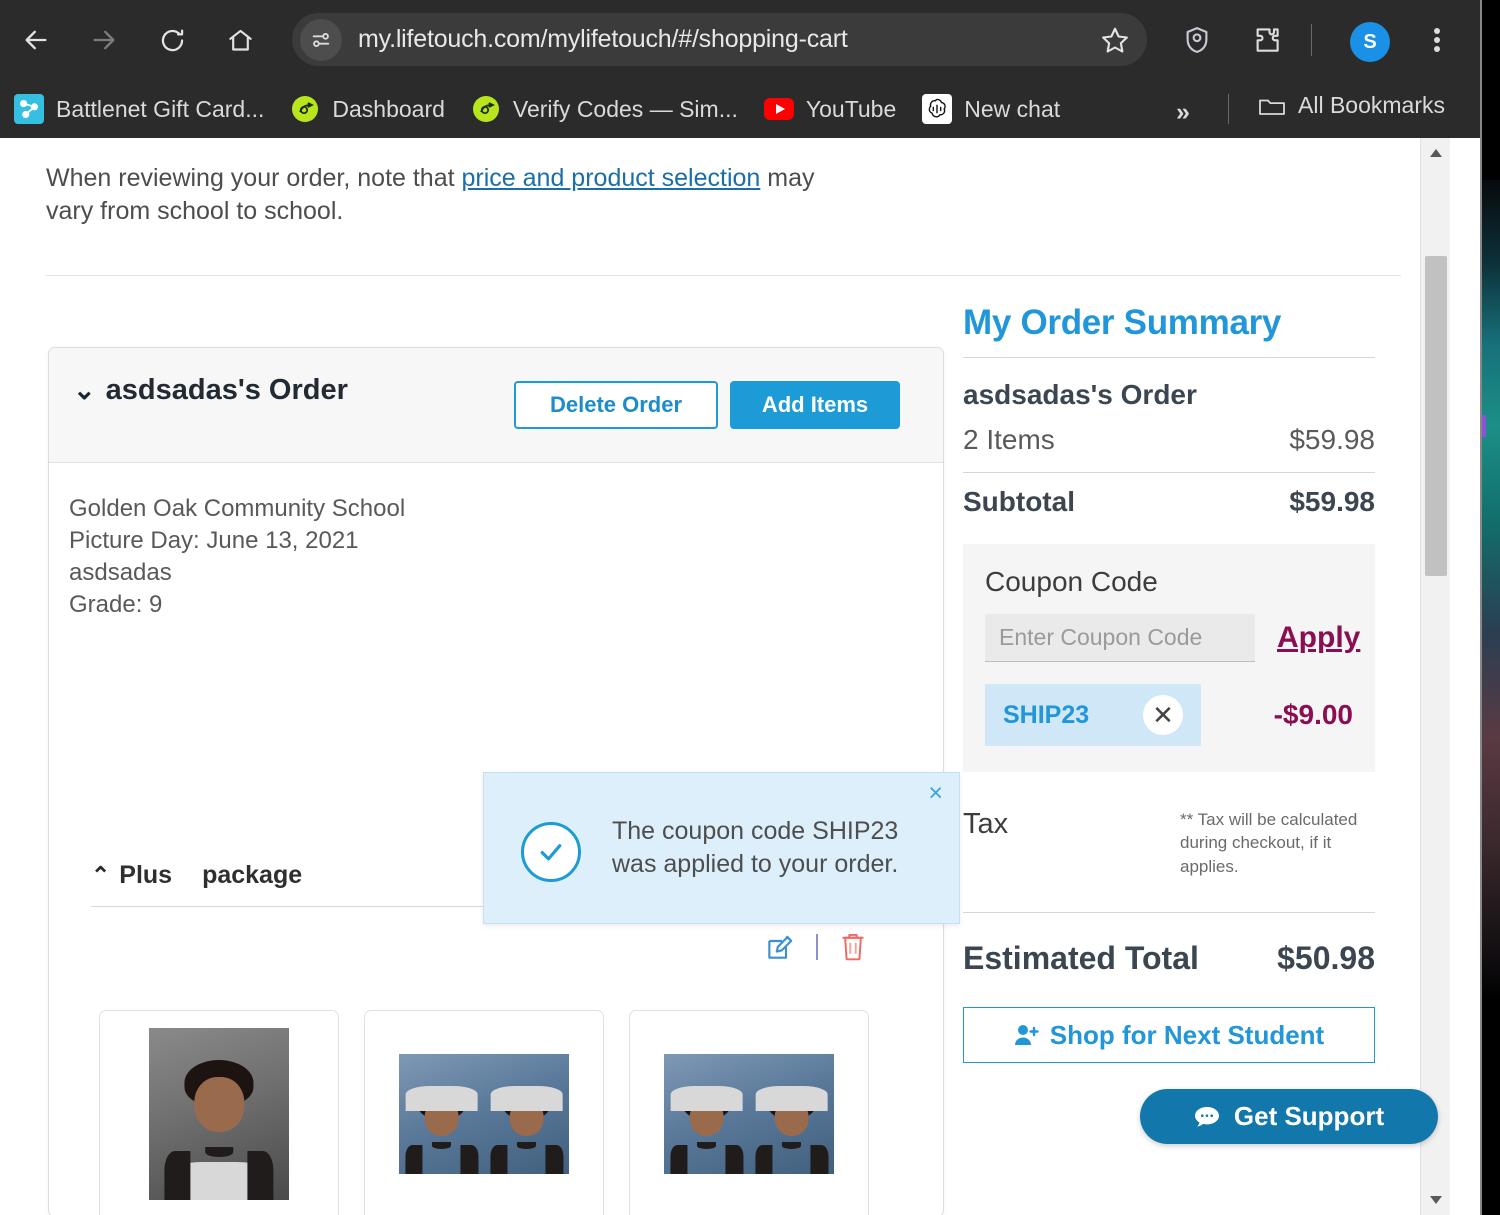 The height and width of the screenshot is (1215, 1500). What do you see at coordinates (1187, 1034) in the screenshot?
I see `shop-next-student-label: Shop for Next Student` at bounding box center [1187, 1034].